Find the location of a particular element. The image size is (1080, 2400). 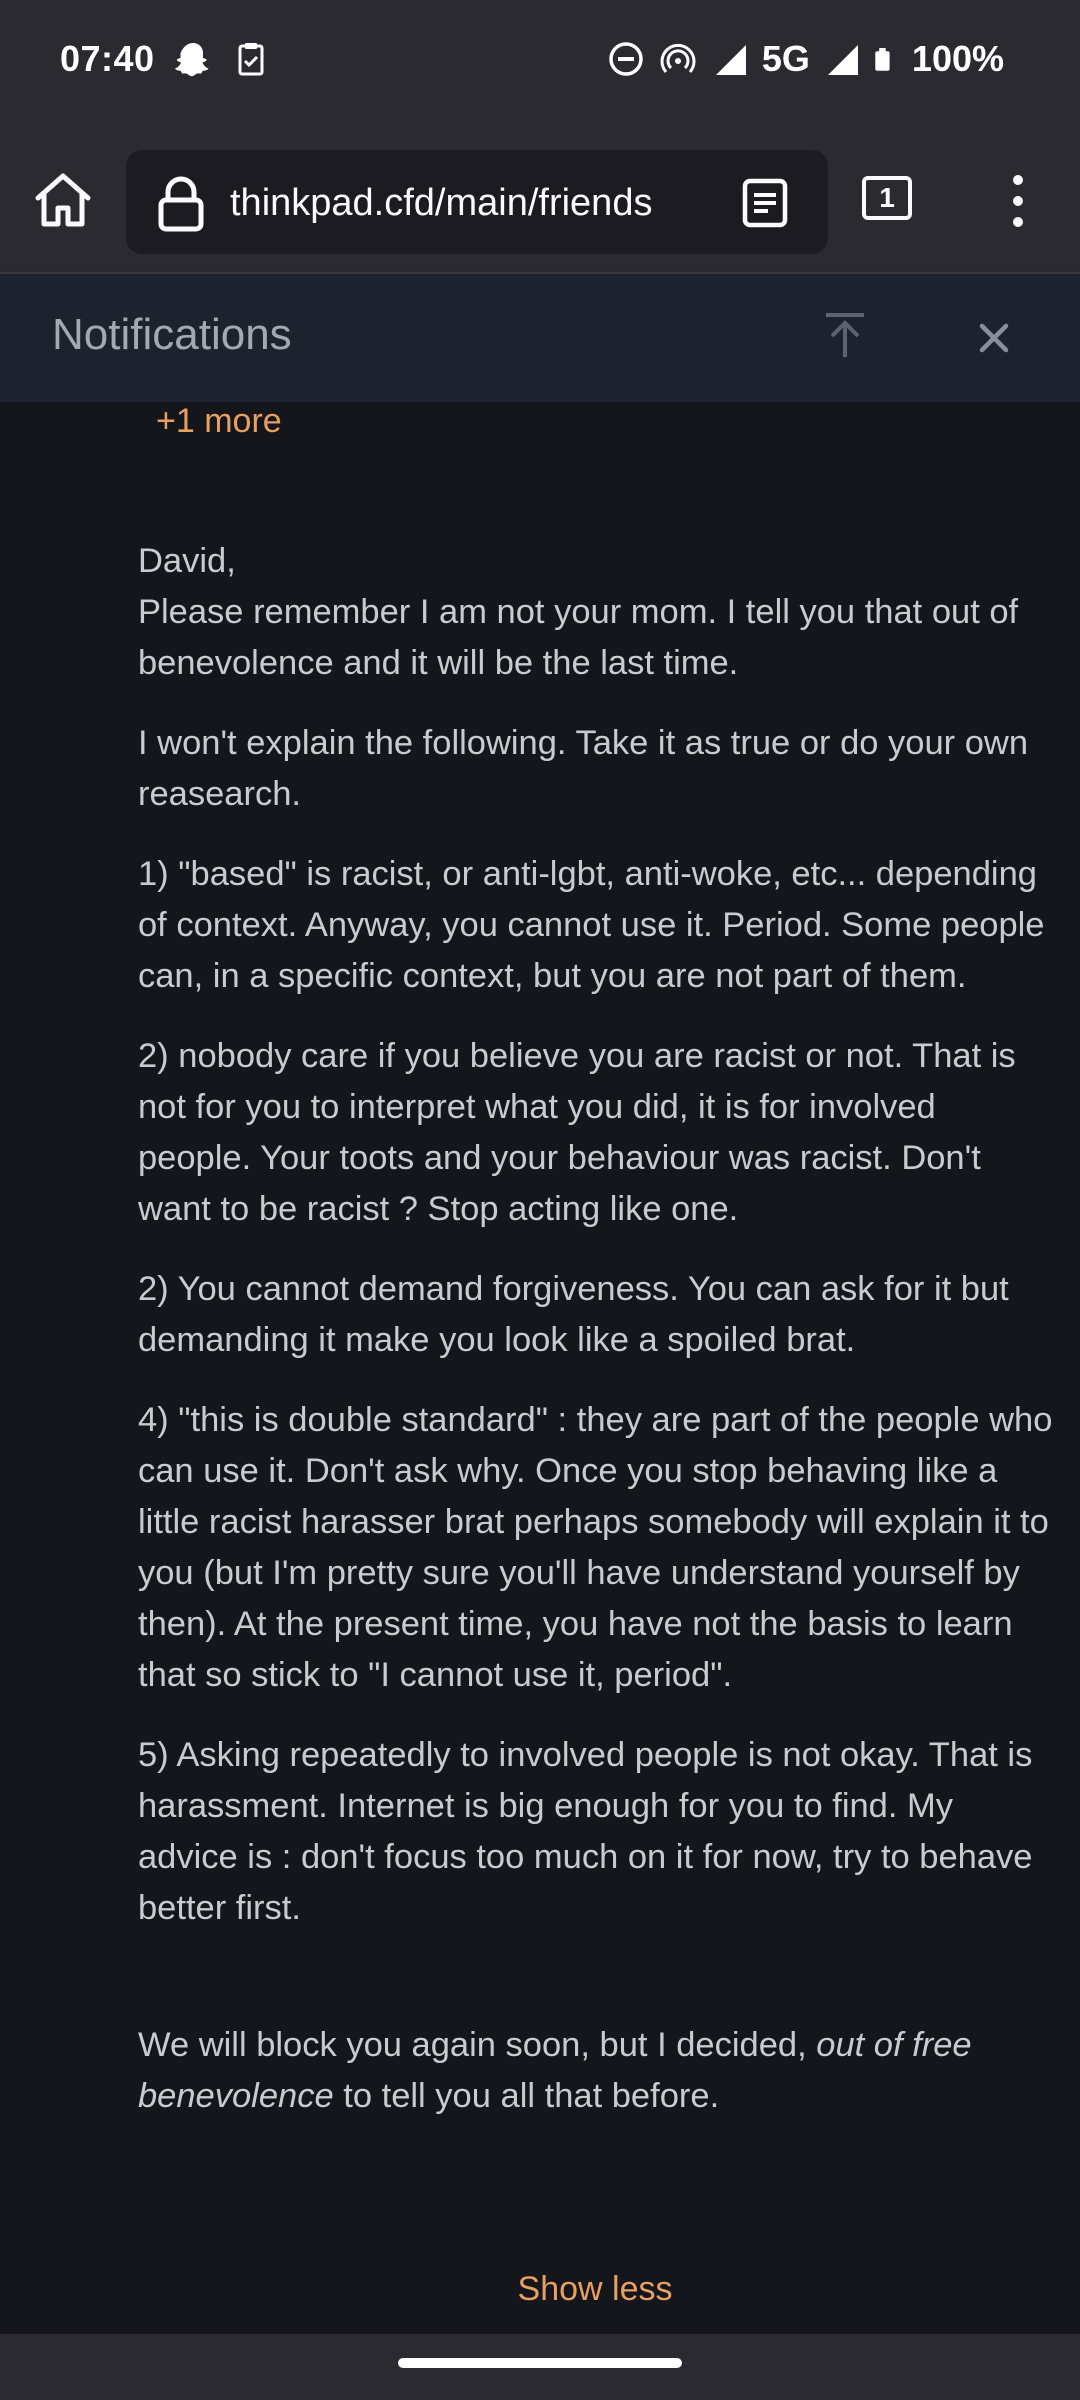

post-closing-end: to tell you all that before. is located at coordinates (526, 2096).